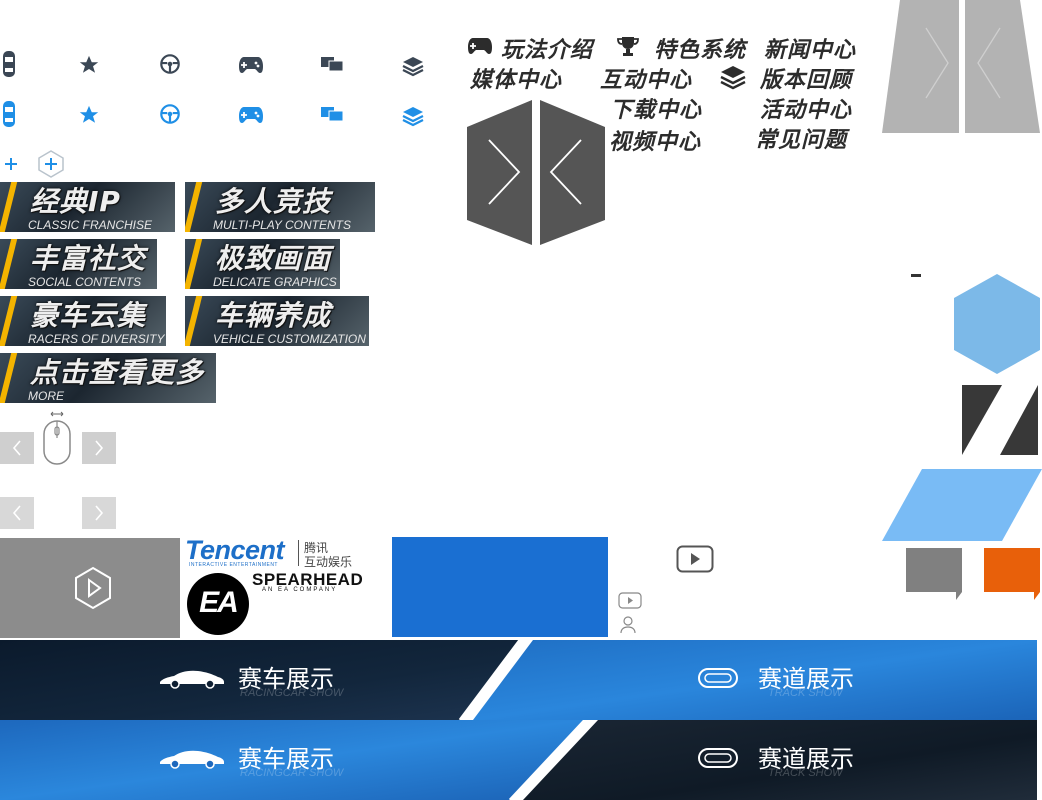 This screenshot has width=1042, height=800. What do you see at coordinates (516, 78) in the screenshot?
I see `nav-media: 媒体中心` at bounding box center [516, 78].